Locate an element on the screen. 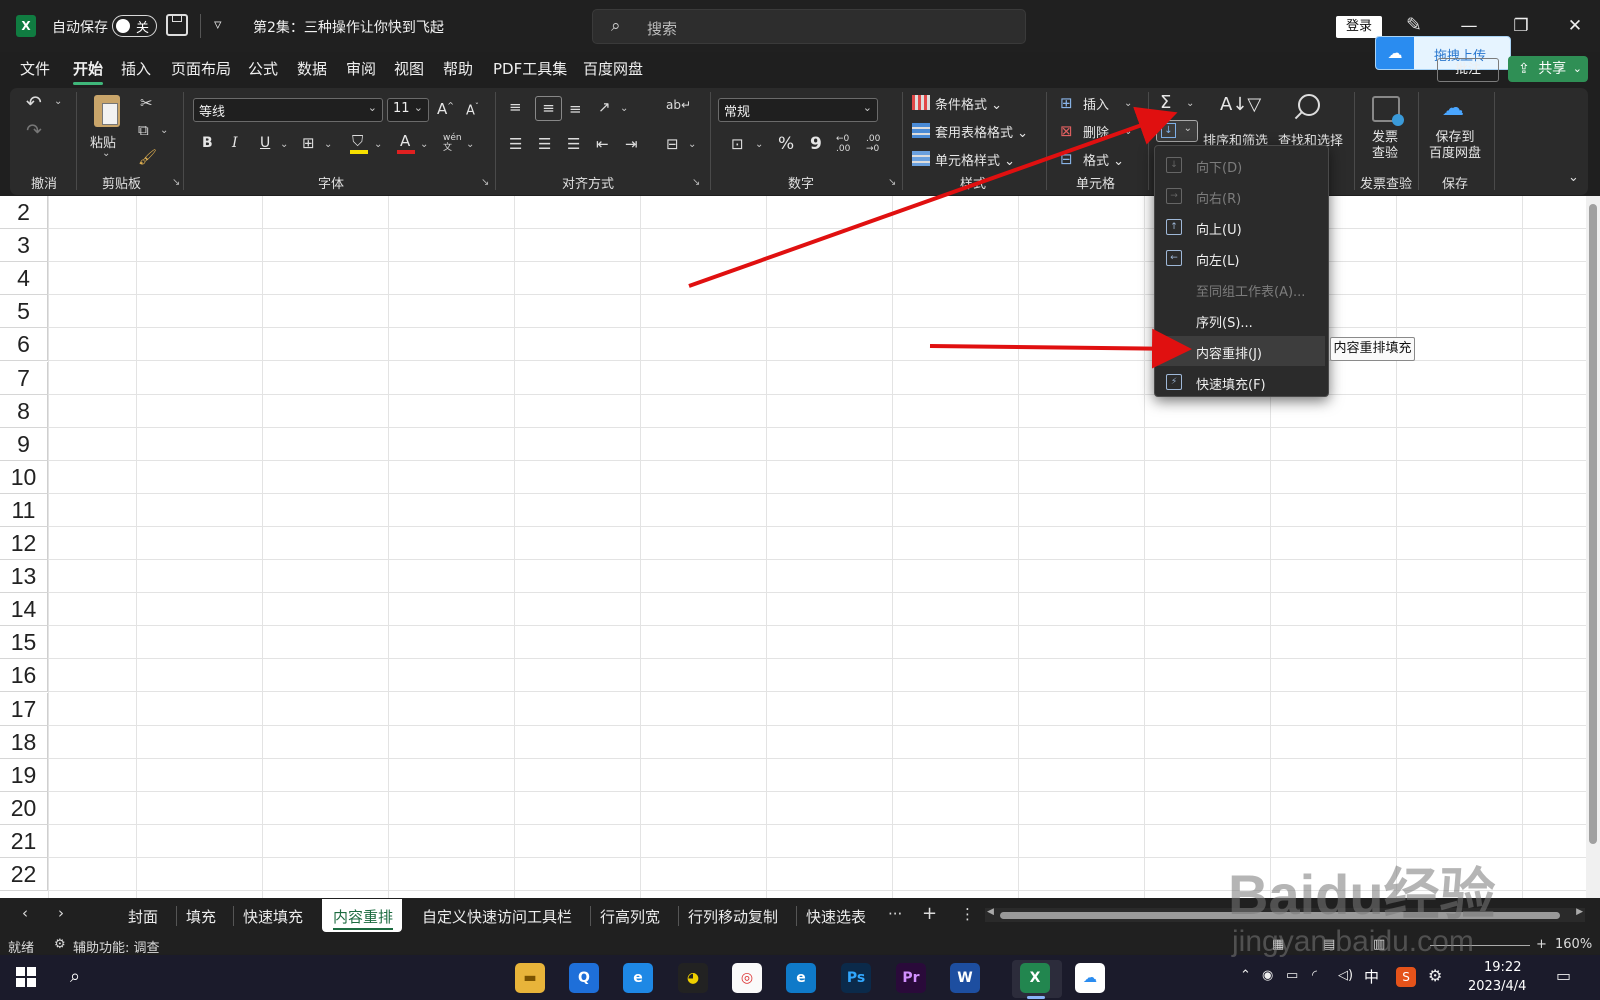  baidu-watermark-url: jingyan.baidu.com is located at coordinates (1353, 941).